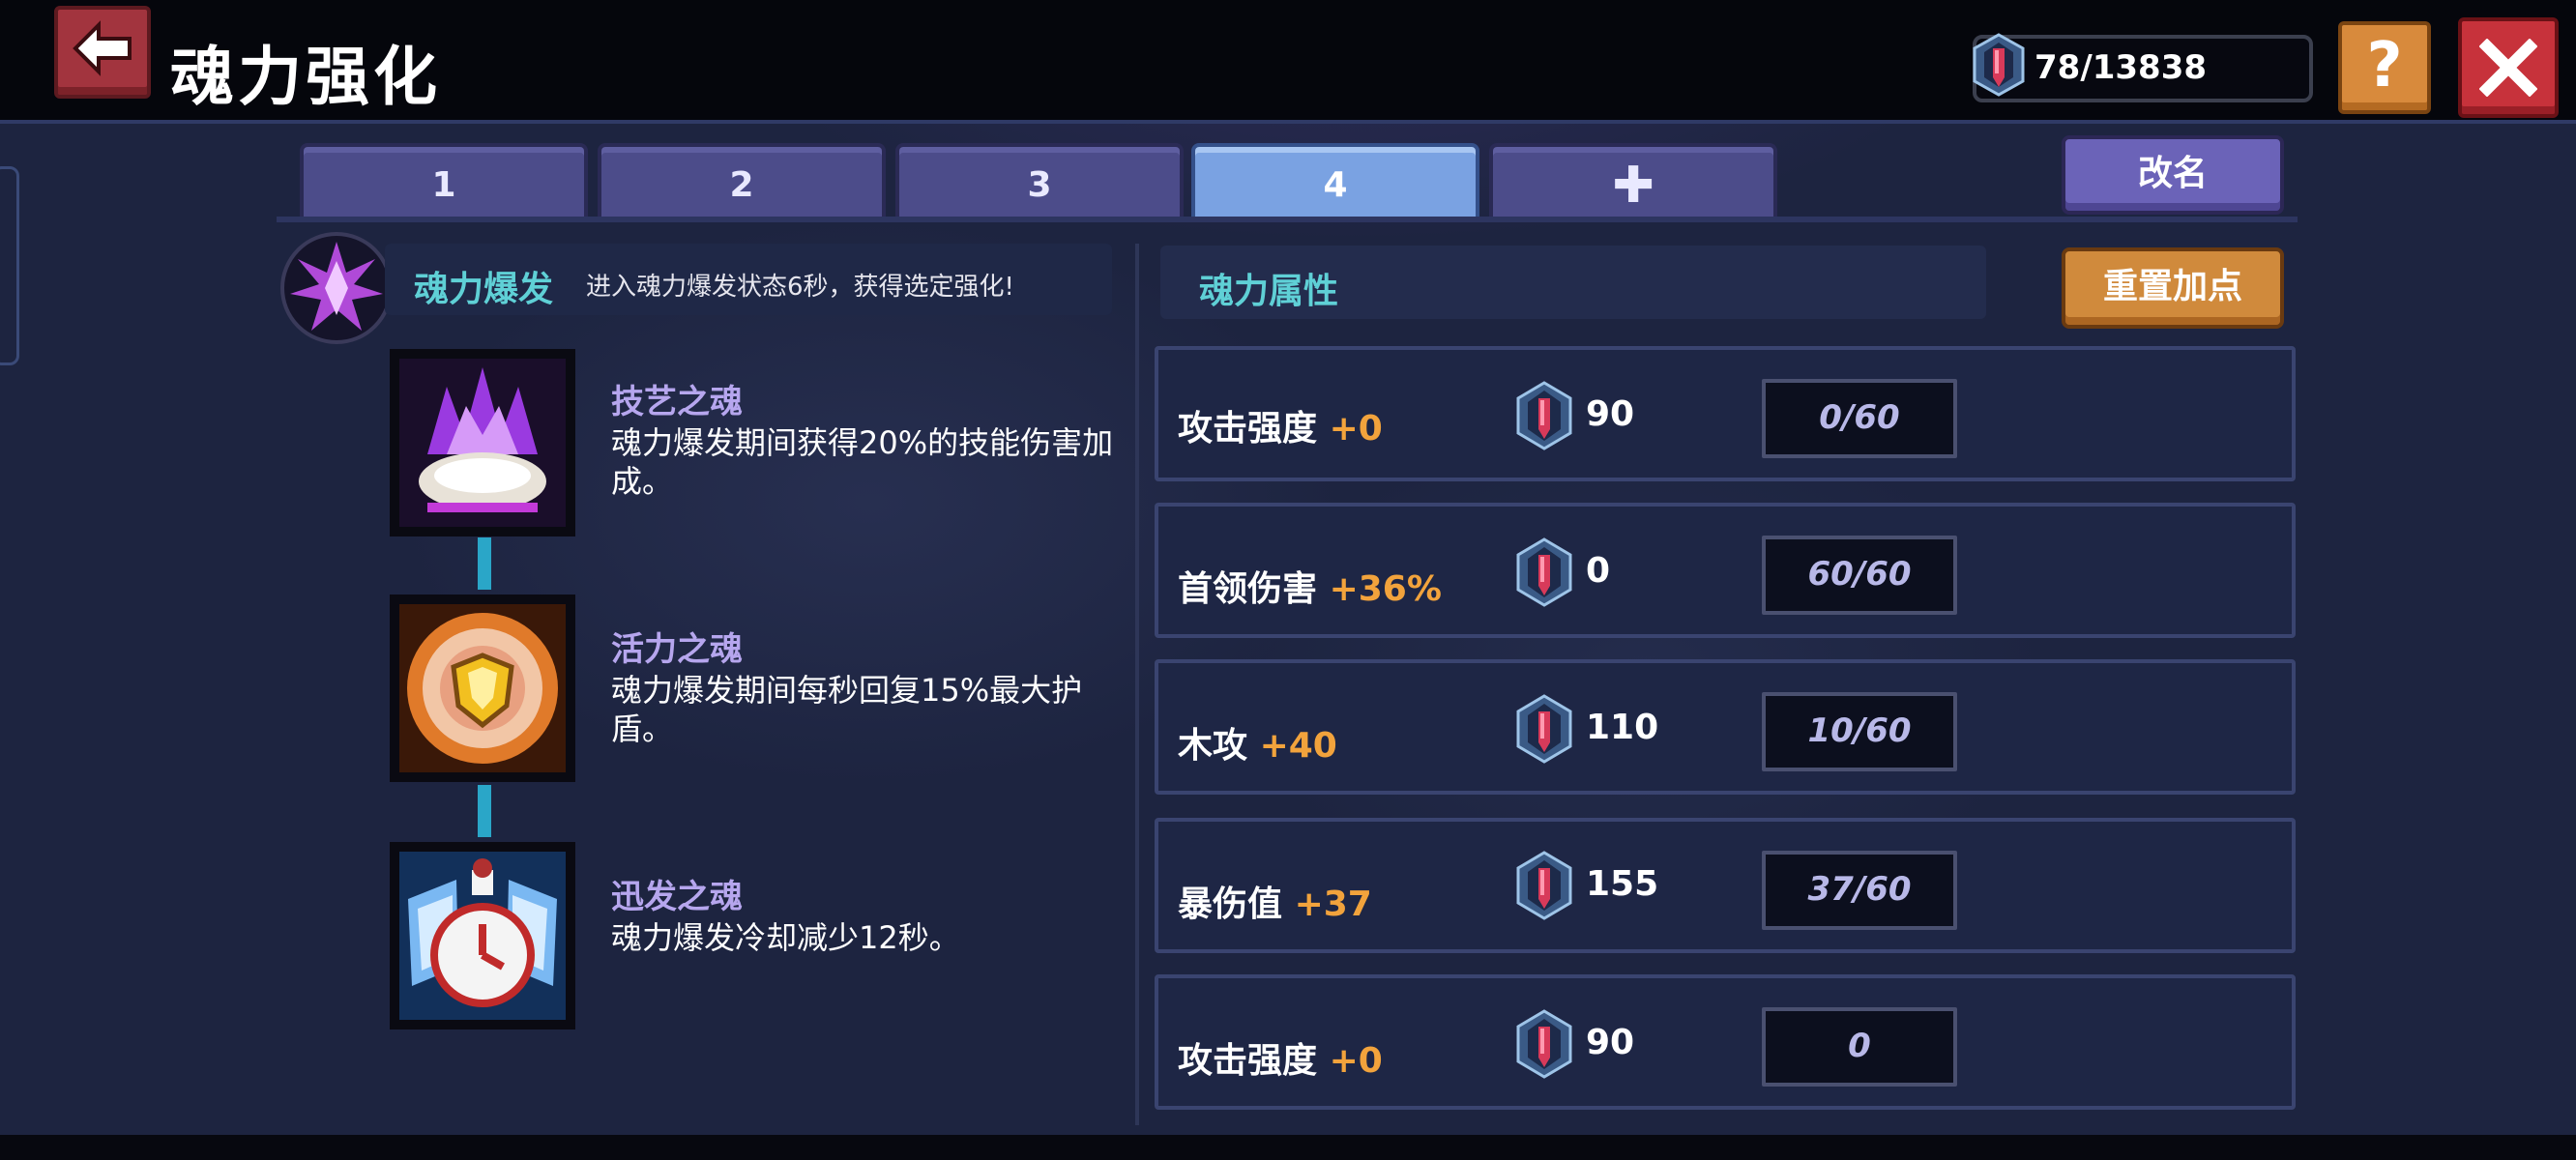  What do you see at coordinates (800, 288) in the screenshot?
I see `soul-burst-description: 进入魂力爆发状态6秒，获得选定强化!` at bounding box center [800, 288].